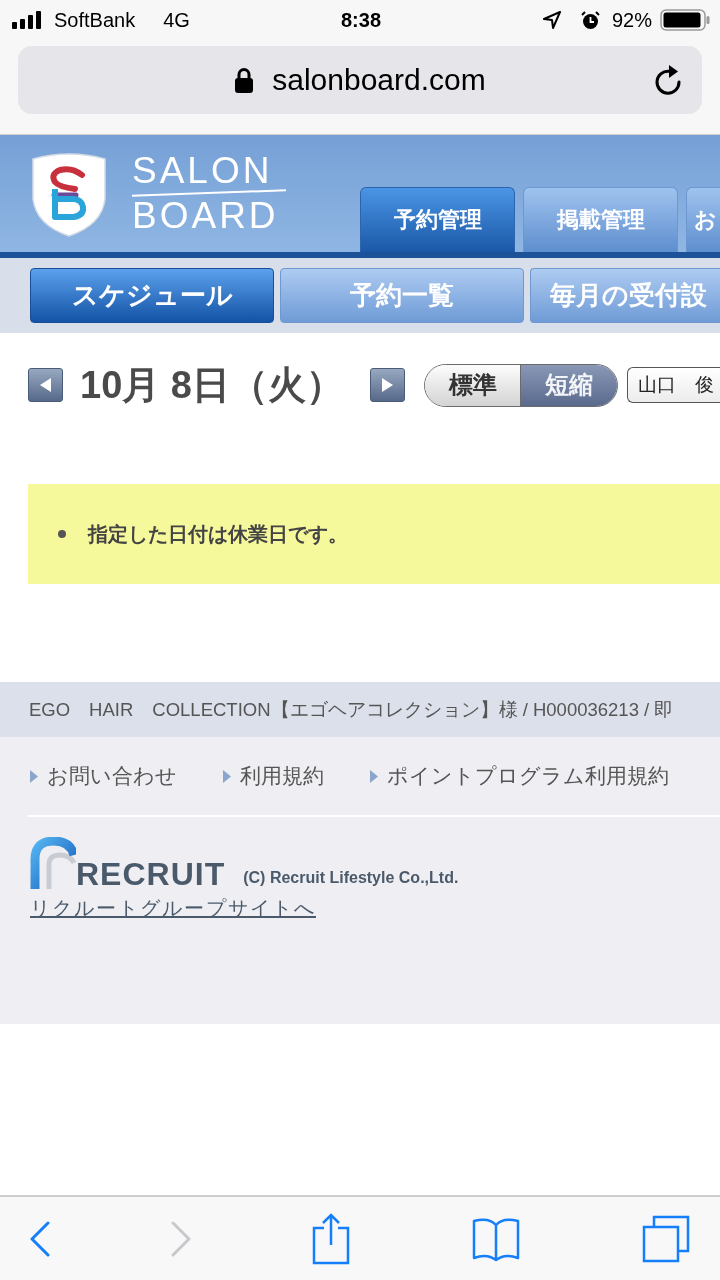 The image size is (720, 1280). I want to click on triangle-right-icon, so click(387, 385).